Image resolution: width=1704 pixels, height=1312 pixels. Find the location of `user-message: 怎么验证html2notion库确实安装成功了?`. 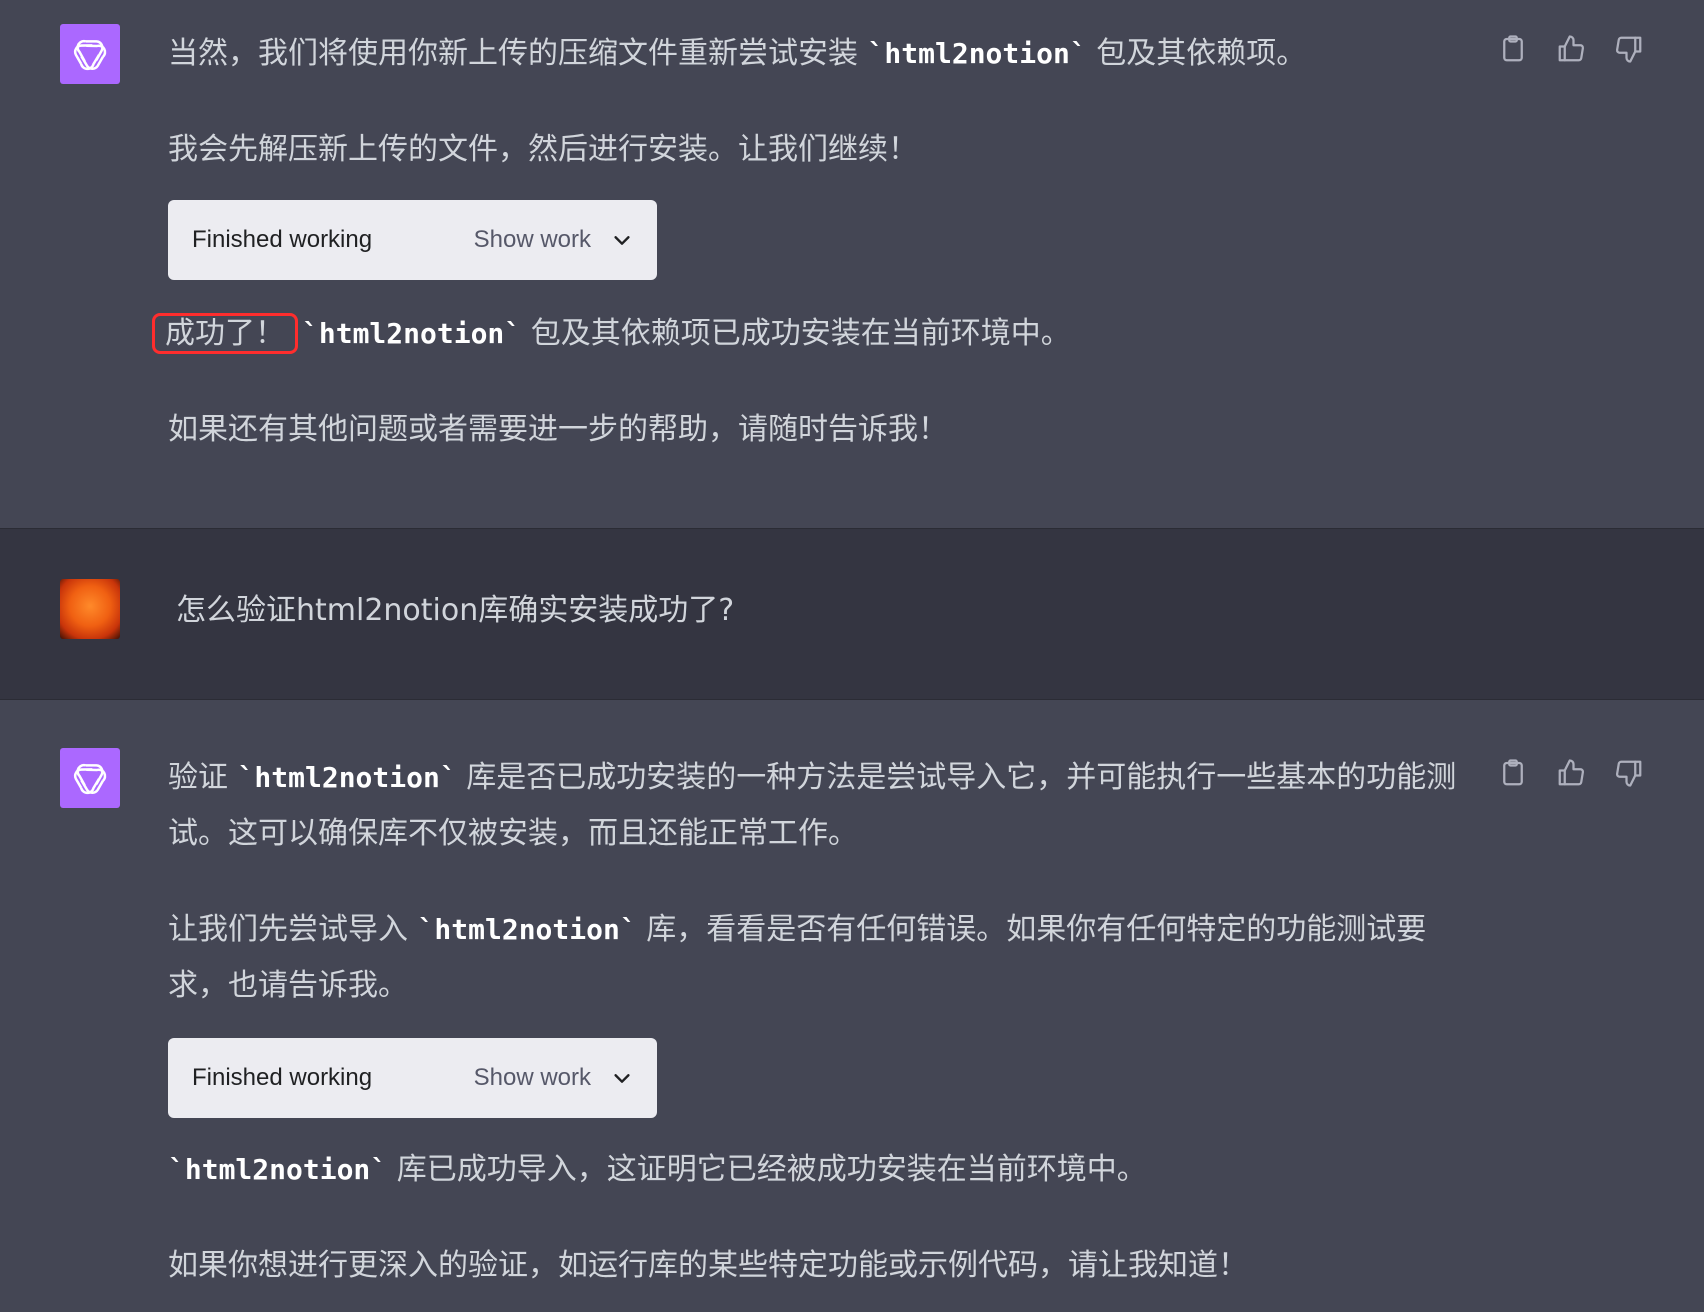

user-message: 怎么验证html2notion库确实安装成功了? is located at coordinates (852, 614).